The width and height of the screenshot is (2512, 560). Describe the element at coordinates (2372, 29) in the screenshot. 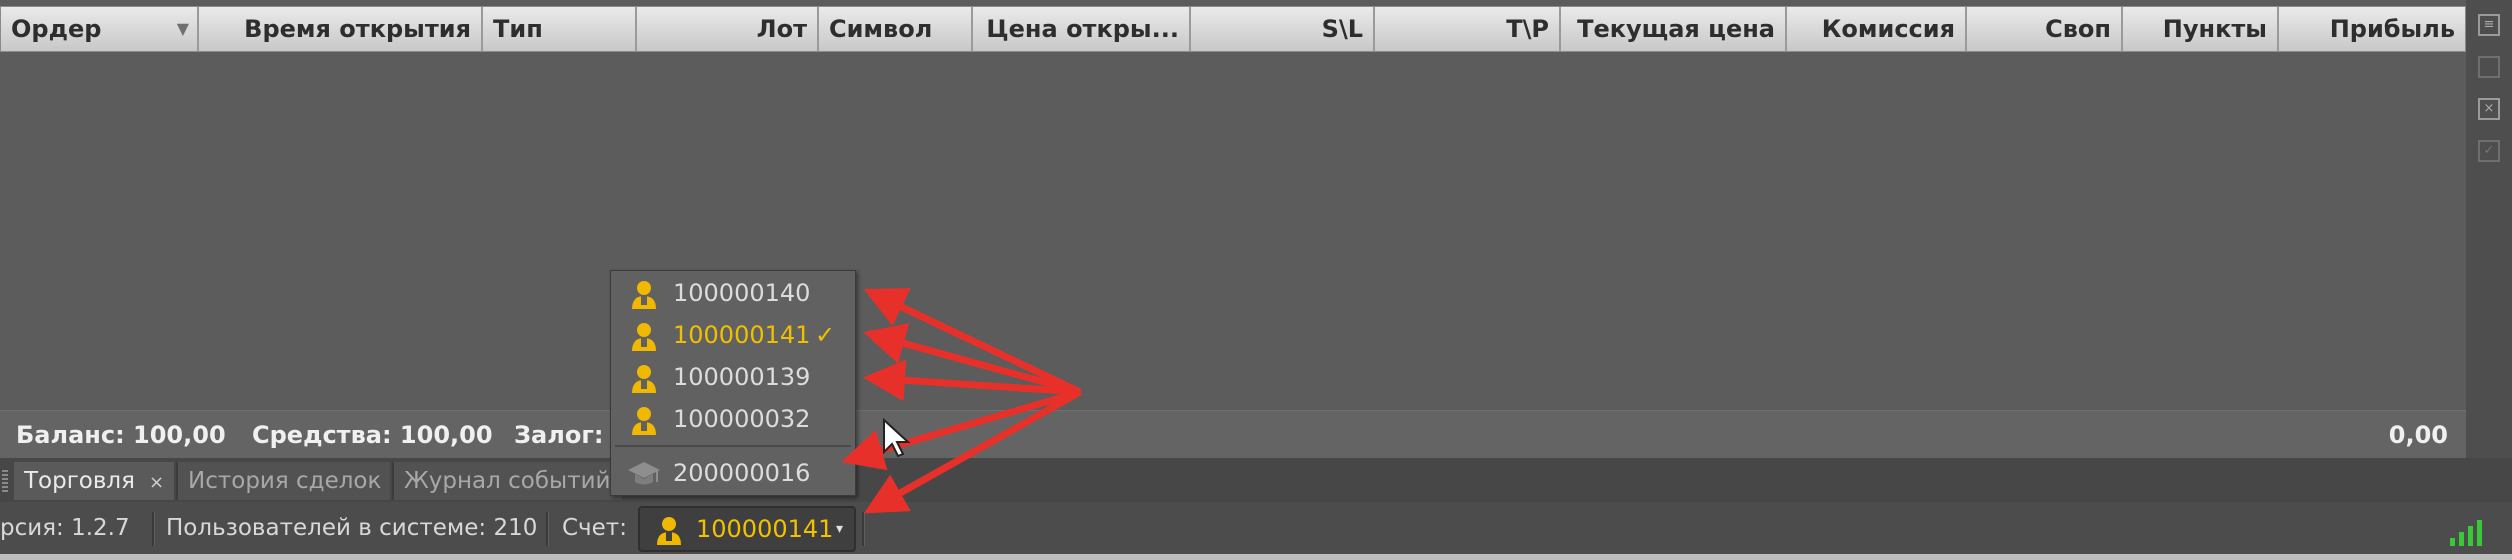

I see `column-header-profit: Прибыль` at that location.